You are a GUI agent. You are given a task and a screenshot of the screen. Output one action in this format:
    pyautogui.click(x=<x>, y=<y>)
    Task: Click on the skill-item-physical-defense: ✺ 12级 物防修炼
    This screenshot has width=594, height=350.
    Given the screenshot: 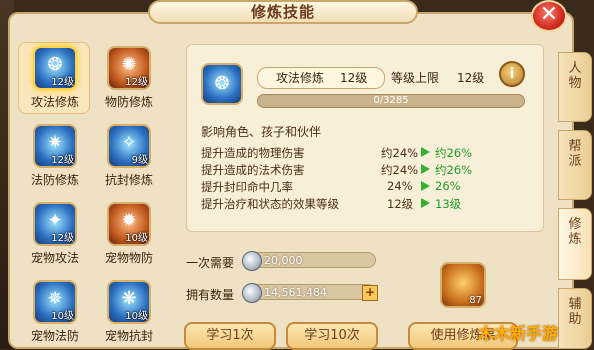 What is the action you would take?
    pyautogui.click(x=129, y=78)
    